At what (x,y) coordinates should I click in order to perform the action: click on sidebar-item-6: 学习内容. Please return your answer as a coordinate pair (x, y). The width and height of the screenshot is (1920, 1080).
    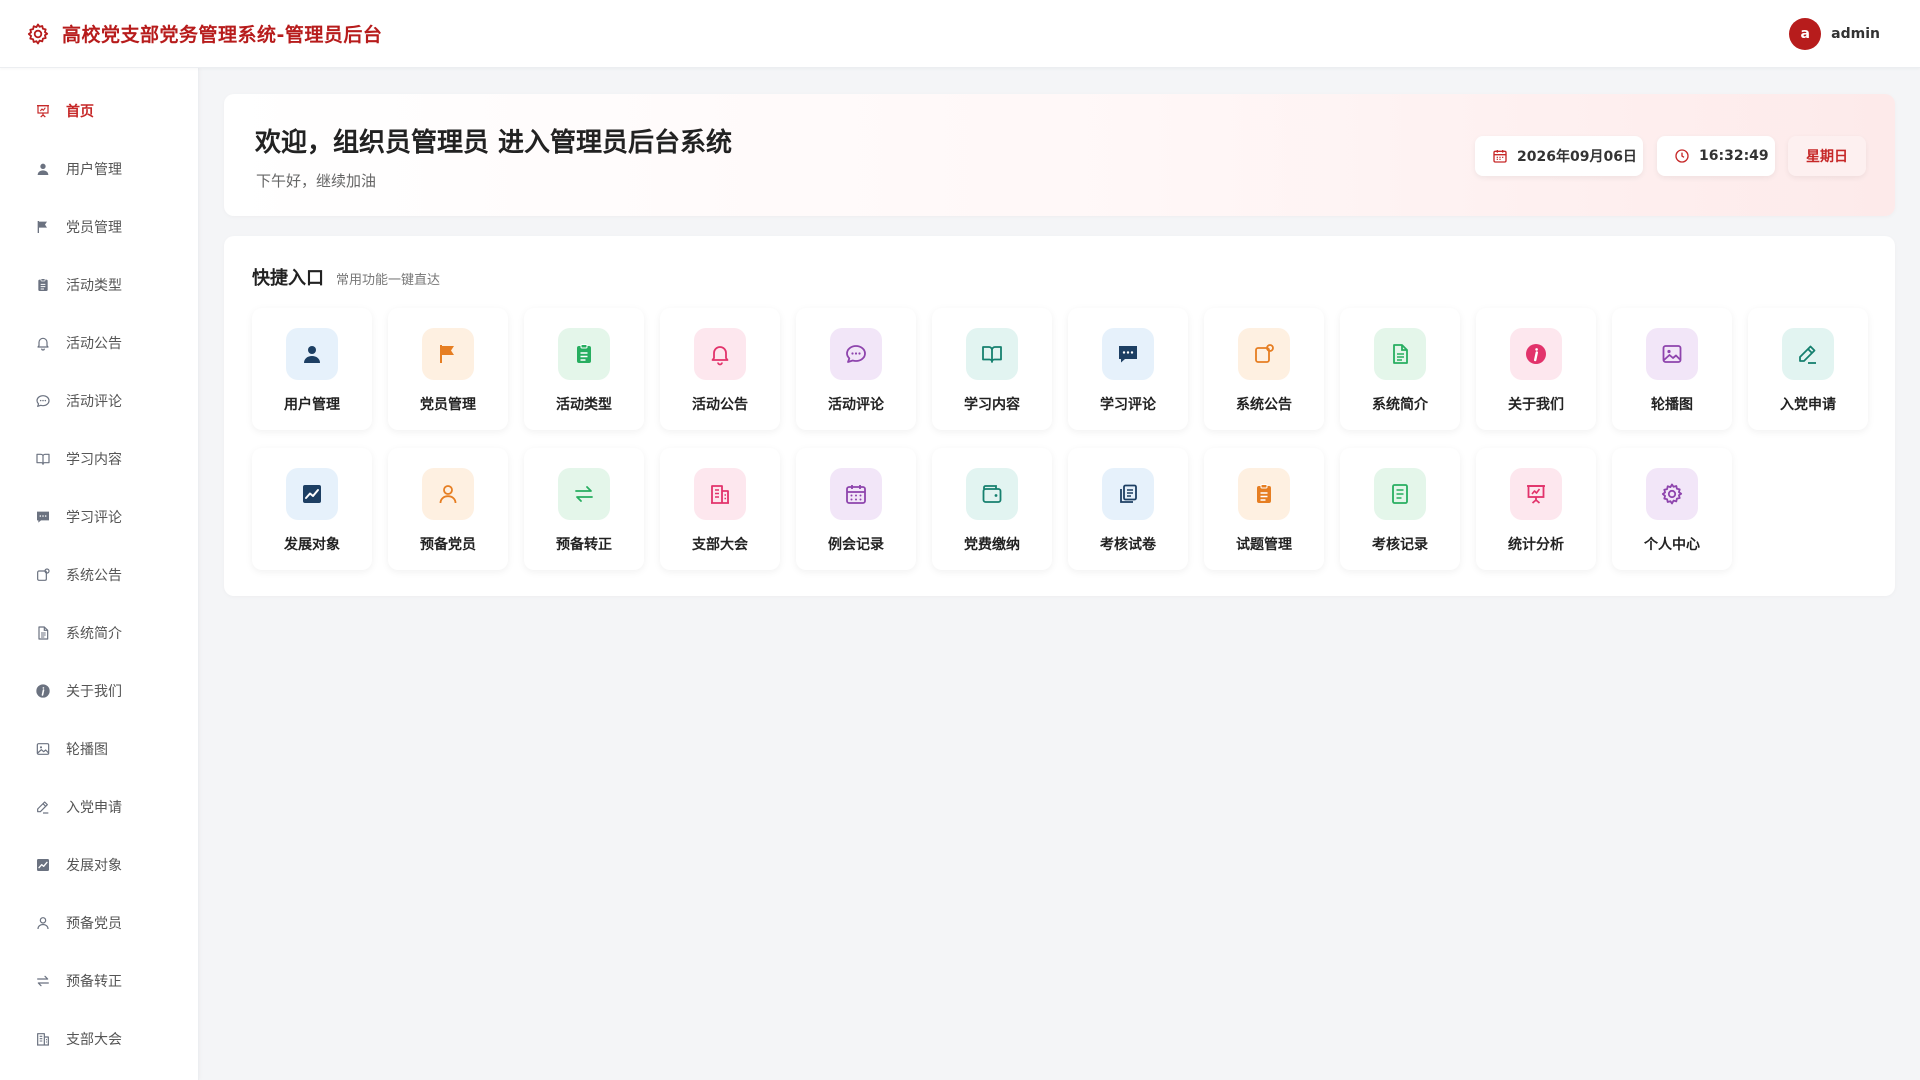
    Looking at the image, I should click on (99, 459).